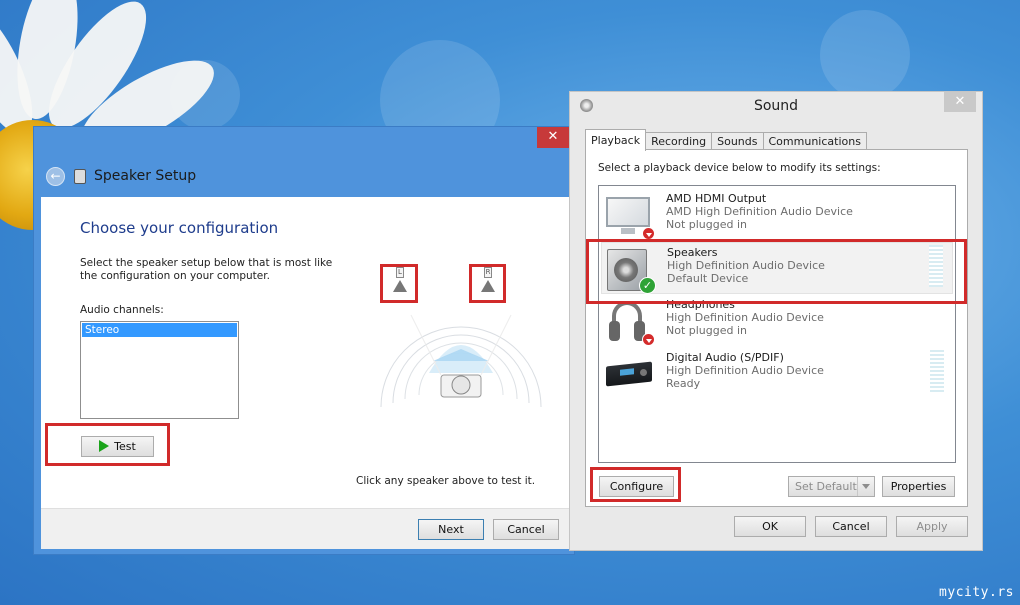  What do you see at coordinates (937, 371) in the screenshot?
I see `volume-meter` at bounding box center [937, 371].